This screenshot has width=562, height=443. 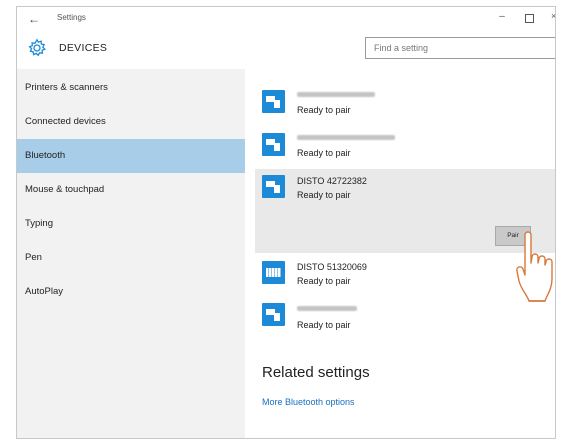 I want to click on sidebar-item-bluetooth: Bluetooth, so click(x=131, y=156).